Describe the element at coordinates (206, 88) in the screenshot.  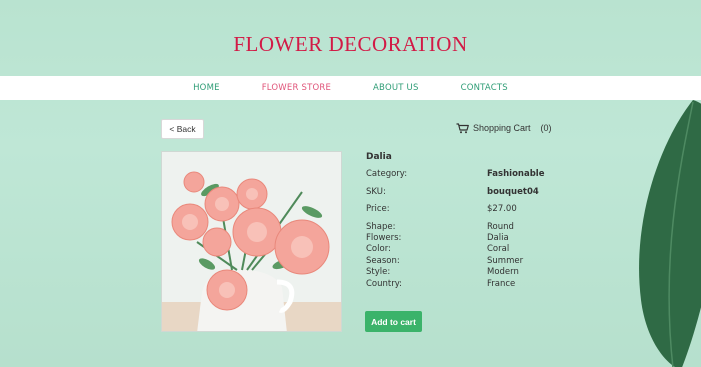
I see `nav-home: HOME` at that location.